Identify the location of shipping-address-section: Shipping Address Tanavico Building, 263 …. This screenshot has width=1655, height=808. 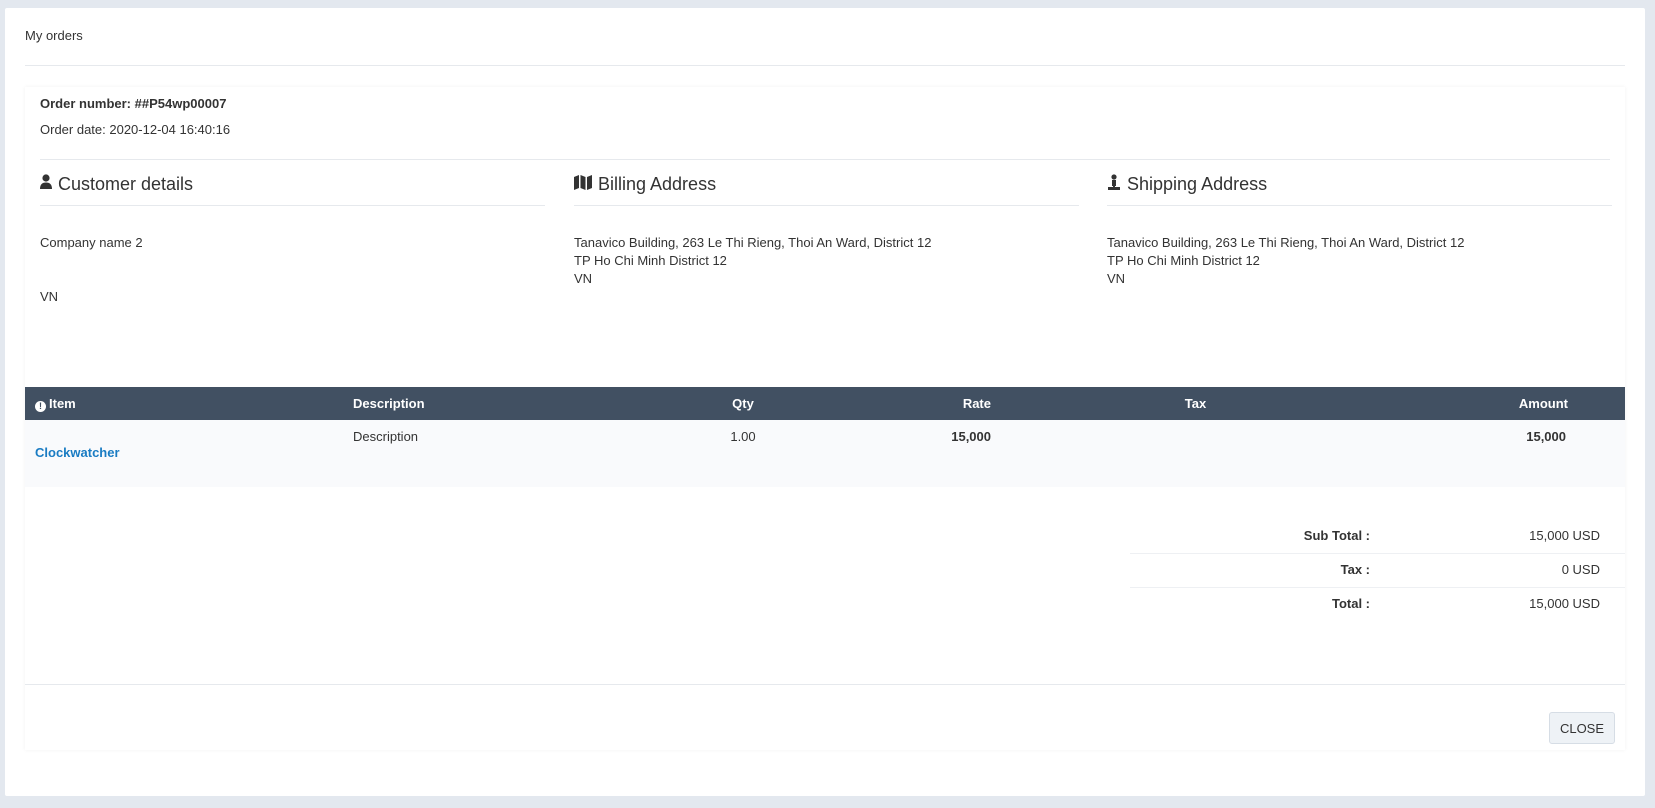
(1359, 230).